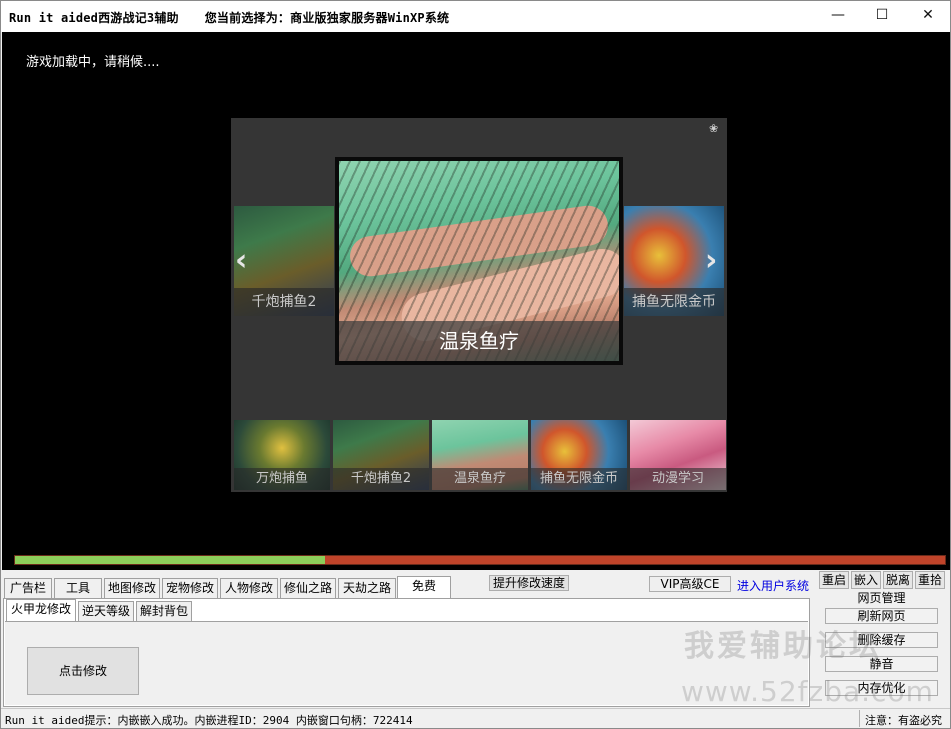 Image resolution: width=951 pixels, height=729 pixels. Describe the element at coordinates (367, 588) in the screenshot. I see `tab-tribulation: 天劫之路` at that location.